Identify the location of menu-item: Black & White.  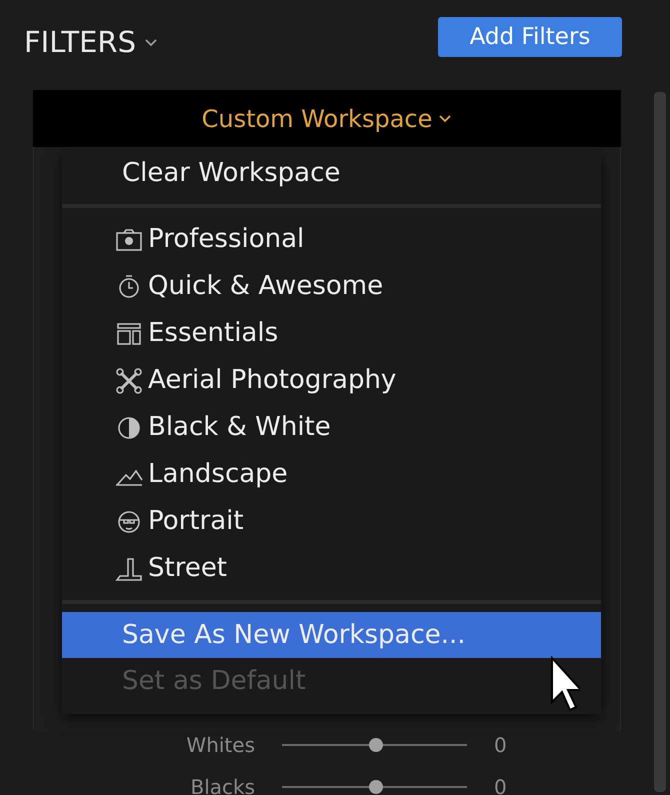
(239, 427).